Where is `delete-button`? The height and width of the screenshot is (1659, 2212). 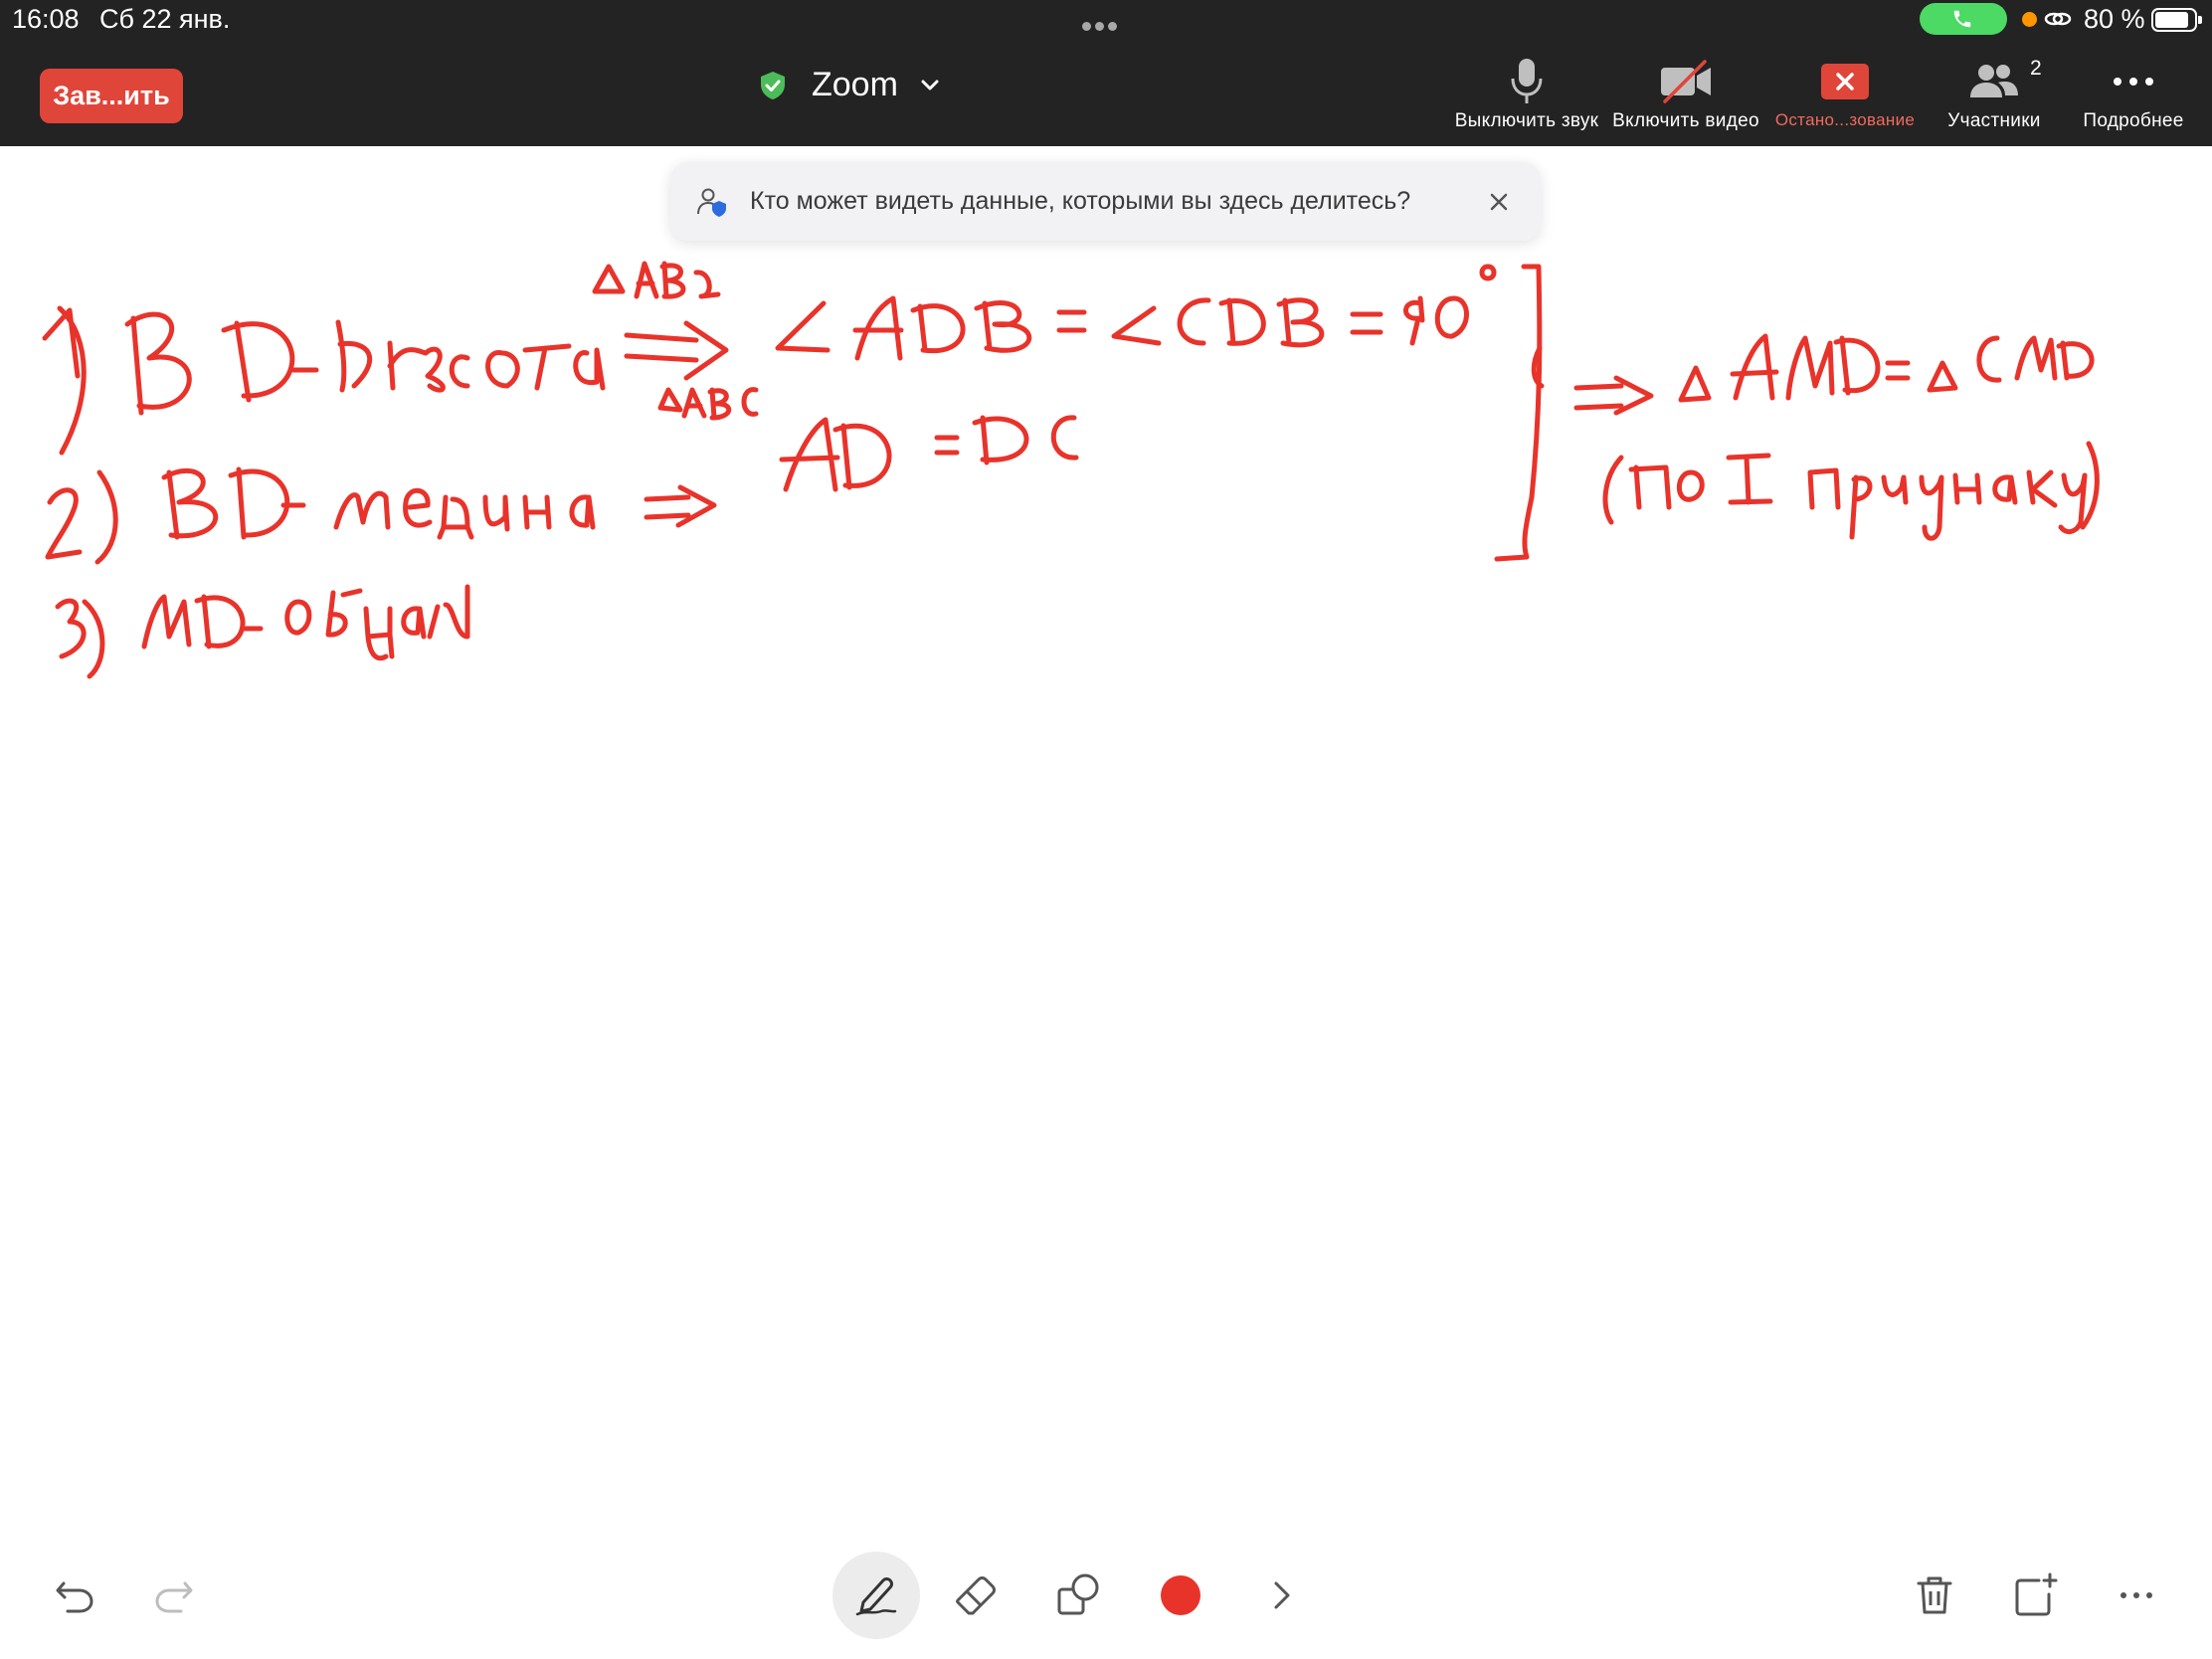 delete-button is located at coordinates (1934, 1595).